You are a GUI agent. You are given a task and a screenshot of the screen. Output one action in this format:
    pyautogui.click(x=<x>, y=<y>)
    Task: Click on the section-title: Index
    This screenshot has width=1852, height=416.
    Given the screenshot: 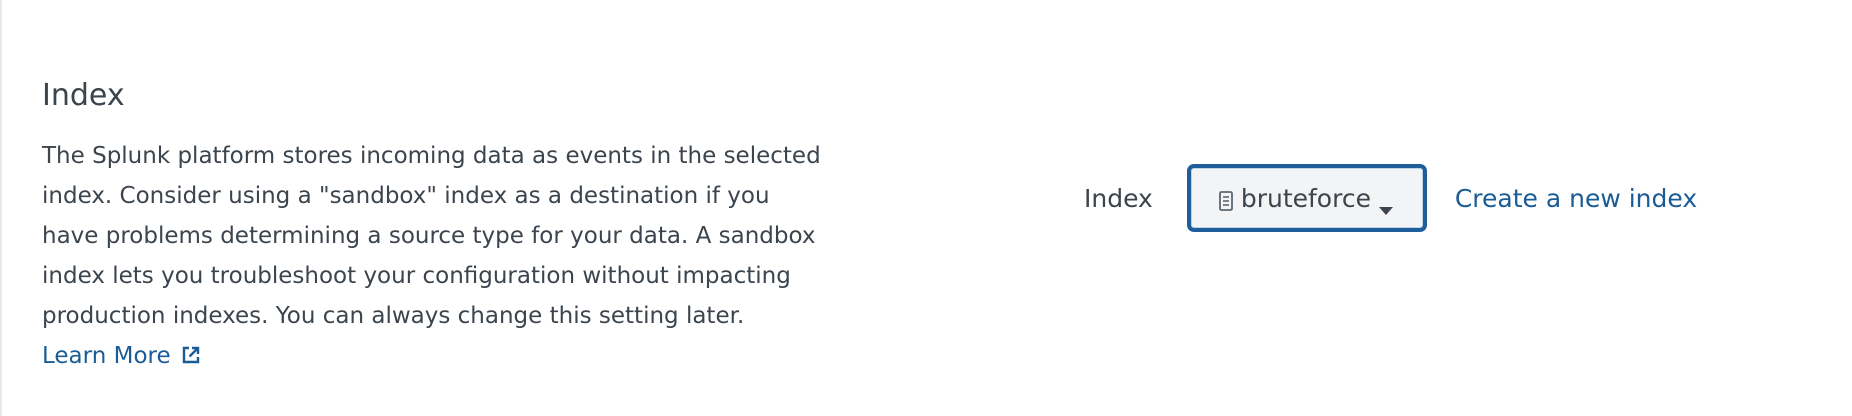 What is the action you would take?
    pyautogui.click(x=83, y=95)
    